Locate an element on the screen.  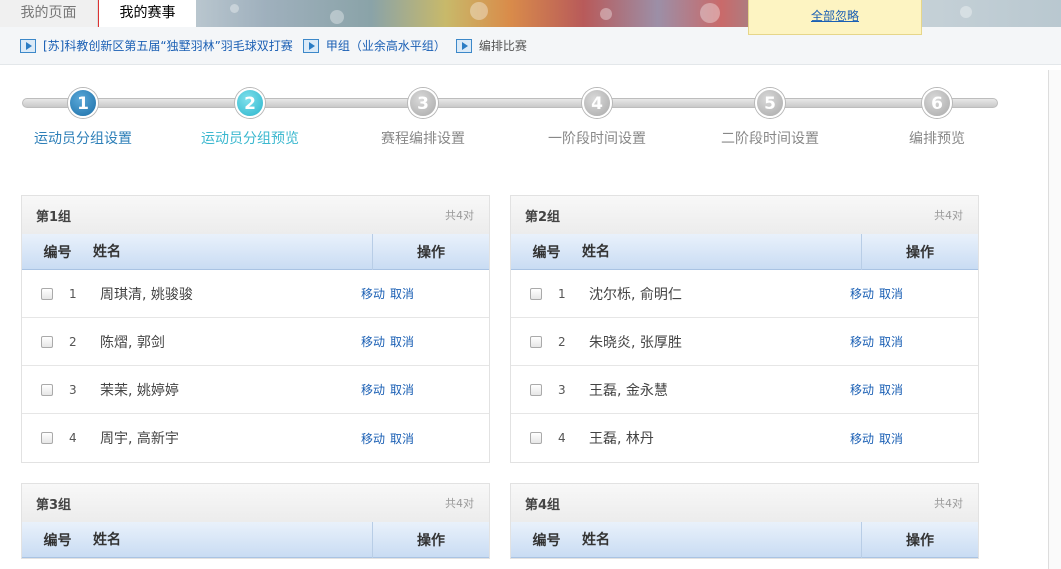
breadcrumb-link-event: [苏]科教创新区第五届“独墅羽林”羽毛球双打赛 is located at coordinates (168, 45).